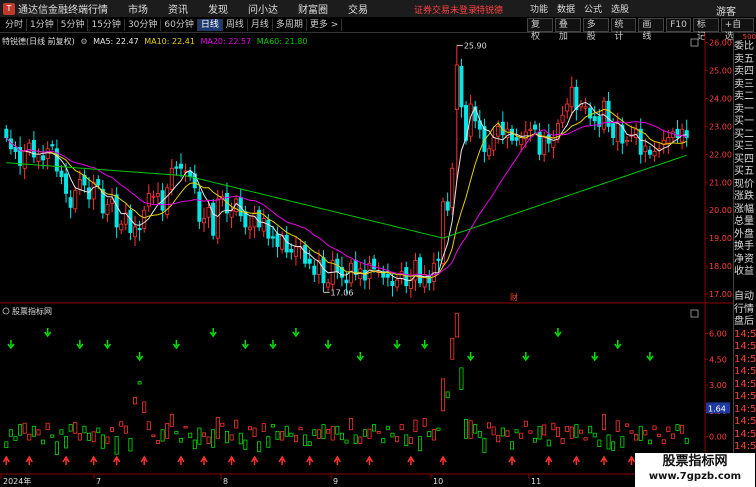 Image resolution: width=756 pixels, height=487 pixels. What do you see at coordinates (720, 43) in the screenshot?
I see `price-tick-label: 26.00` at bounding box center [720, 43].